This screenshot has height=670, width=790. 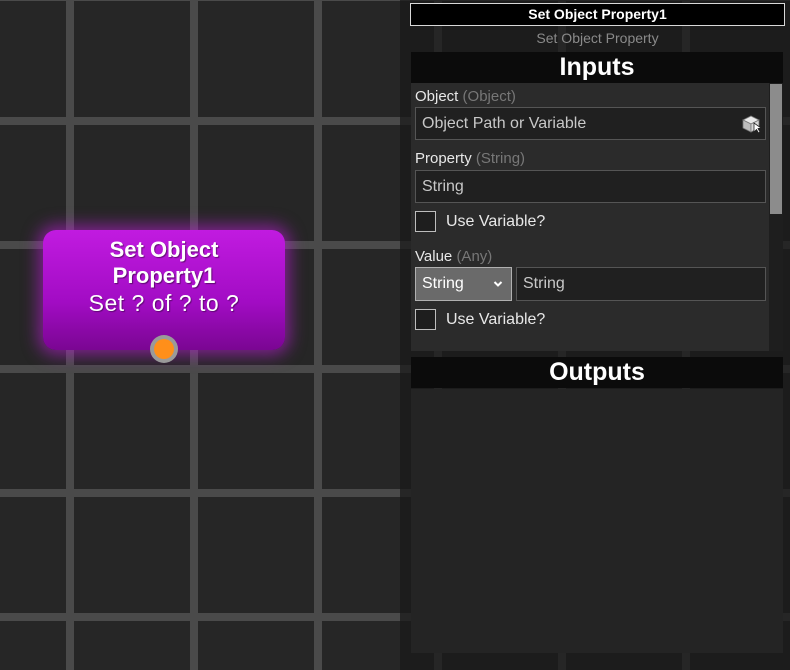 I want to click on property-field-label: Property (String), so click(x=470, y=158).